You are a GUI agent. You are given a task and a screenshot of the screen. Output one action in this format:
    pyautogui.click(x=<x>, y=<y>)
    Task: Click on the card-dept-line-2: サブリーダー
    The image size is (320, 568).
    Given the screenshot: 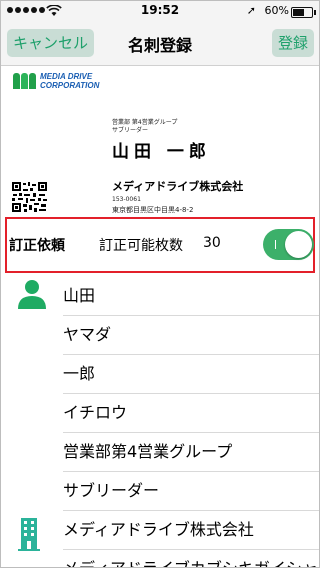 What is the action you would take?
    pyautogui.click(x=130, y=130)
    